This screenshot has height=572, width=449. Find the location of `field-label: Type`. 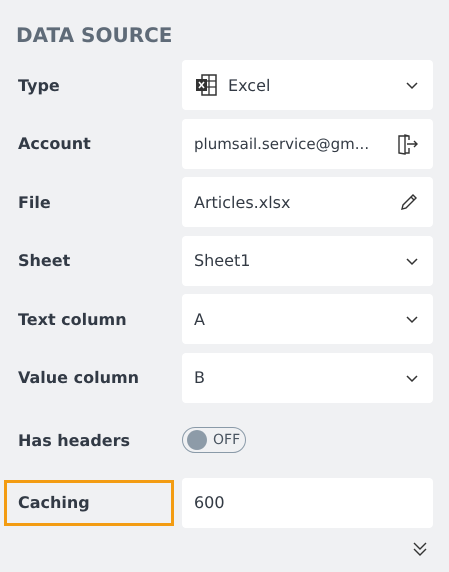

field-label: Type is located at coordinates (39, 85).